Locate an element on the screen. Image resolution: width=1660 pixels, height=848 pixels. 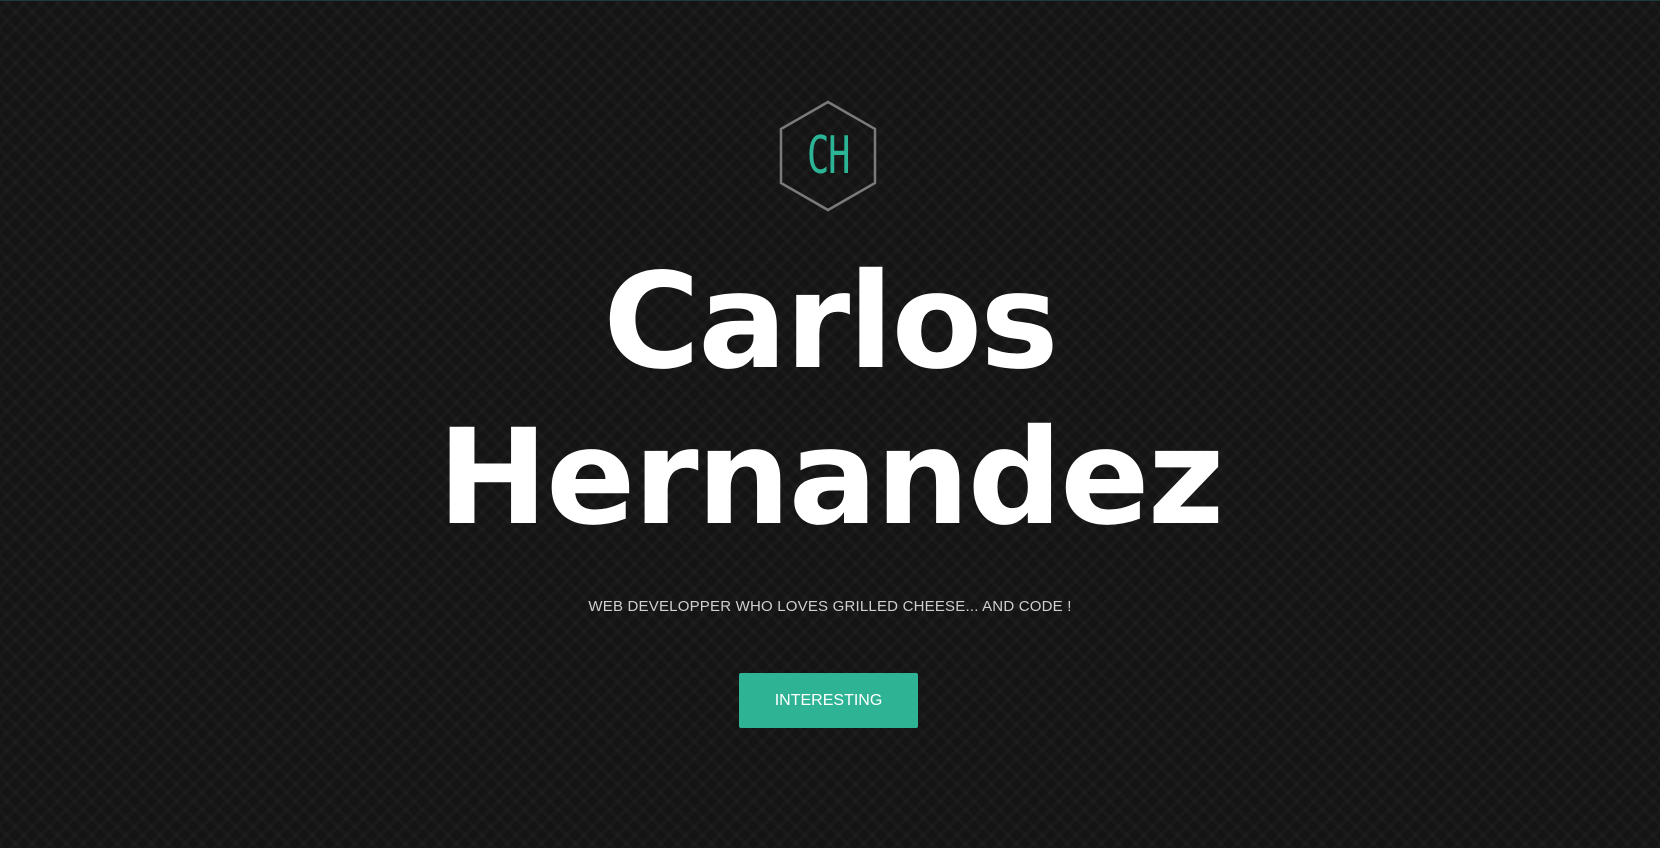
interesting-button: INTERESTING is located at coordinates (828, 700).